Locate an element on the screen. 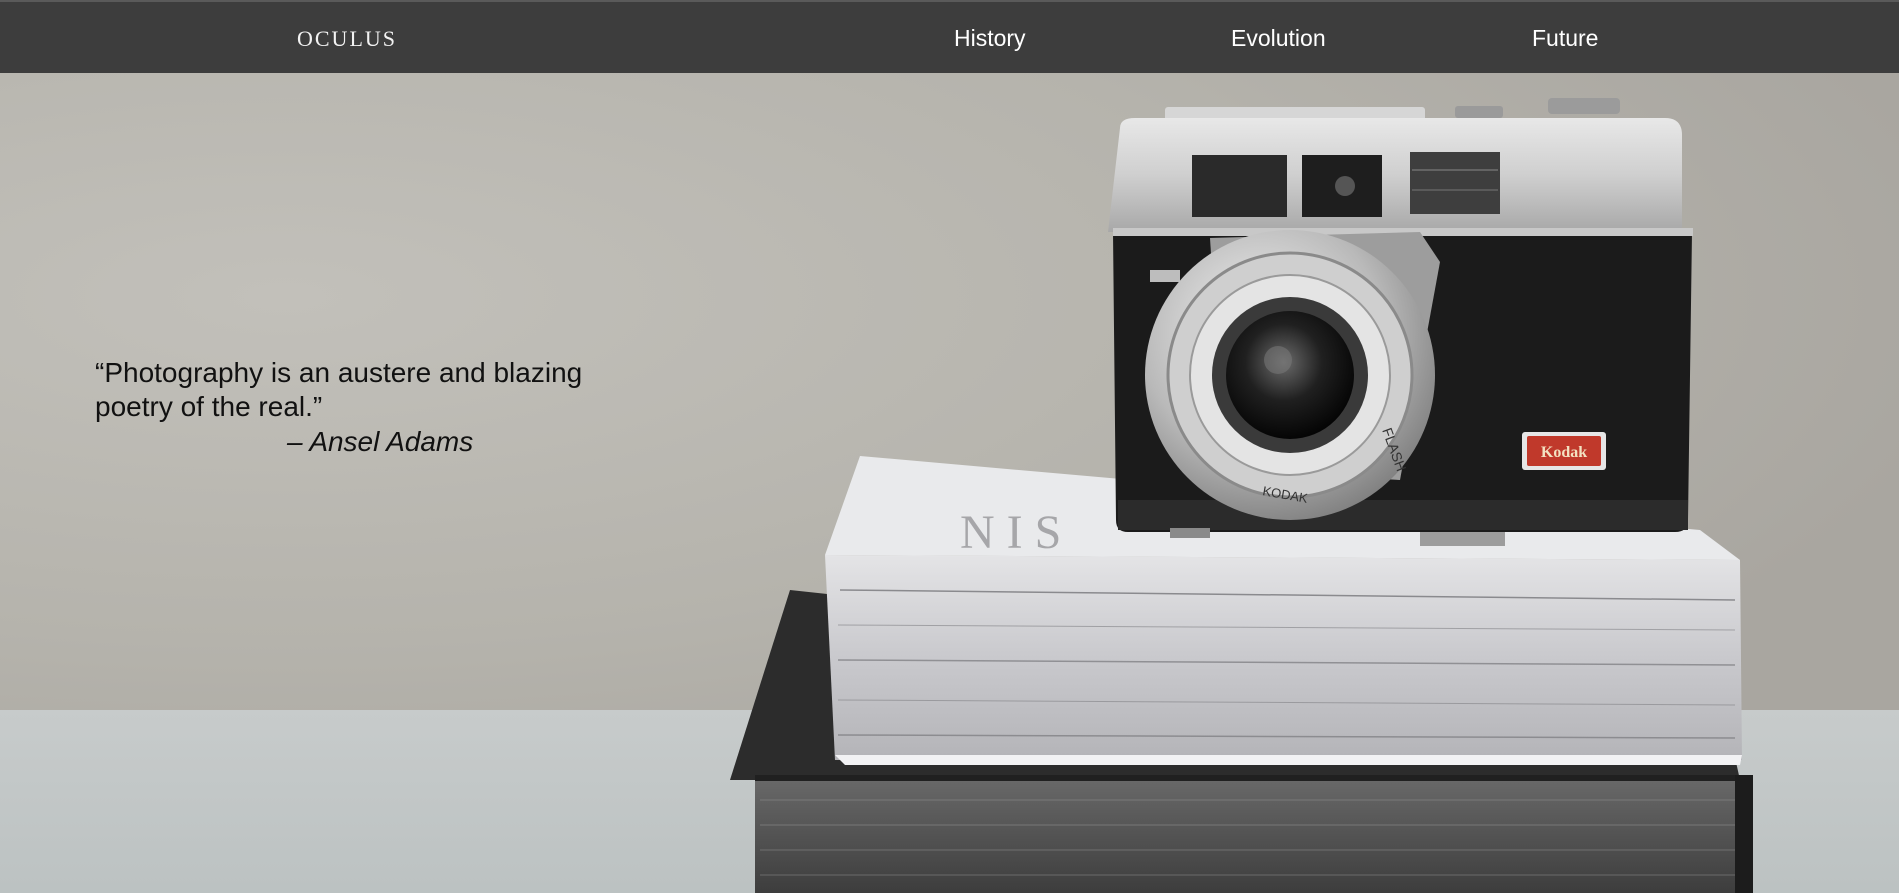 The width and height of the screenshot is (1899, 893). top-navbar: OCULUS History Evolution Future is located at coordinates (949, 36).